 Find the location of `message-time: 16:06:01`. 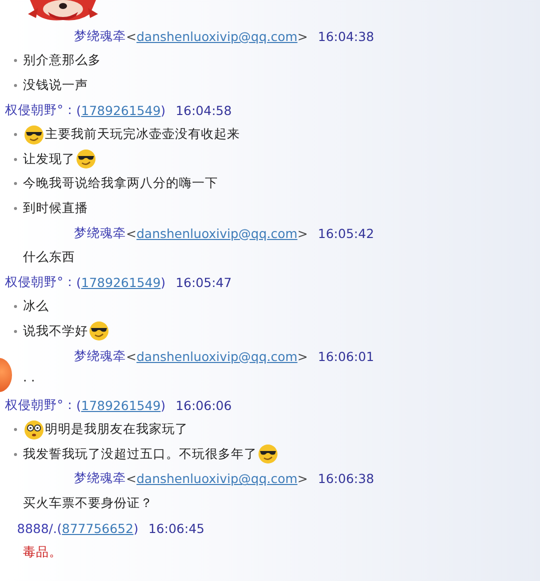

message-time: 16:06:01 is located at coordinates (346, 356).